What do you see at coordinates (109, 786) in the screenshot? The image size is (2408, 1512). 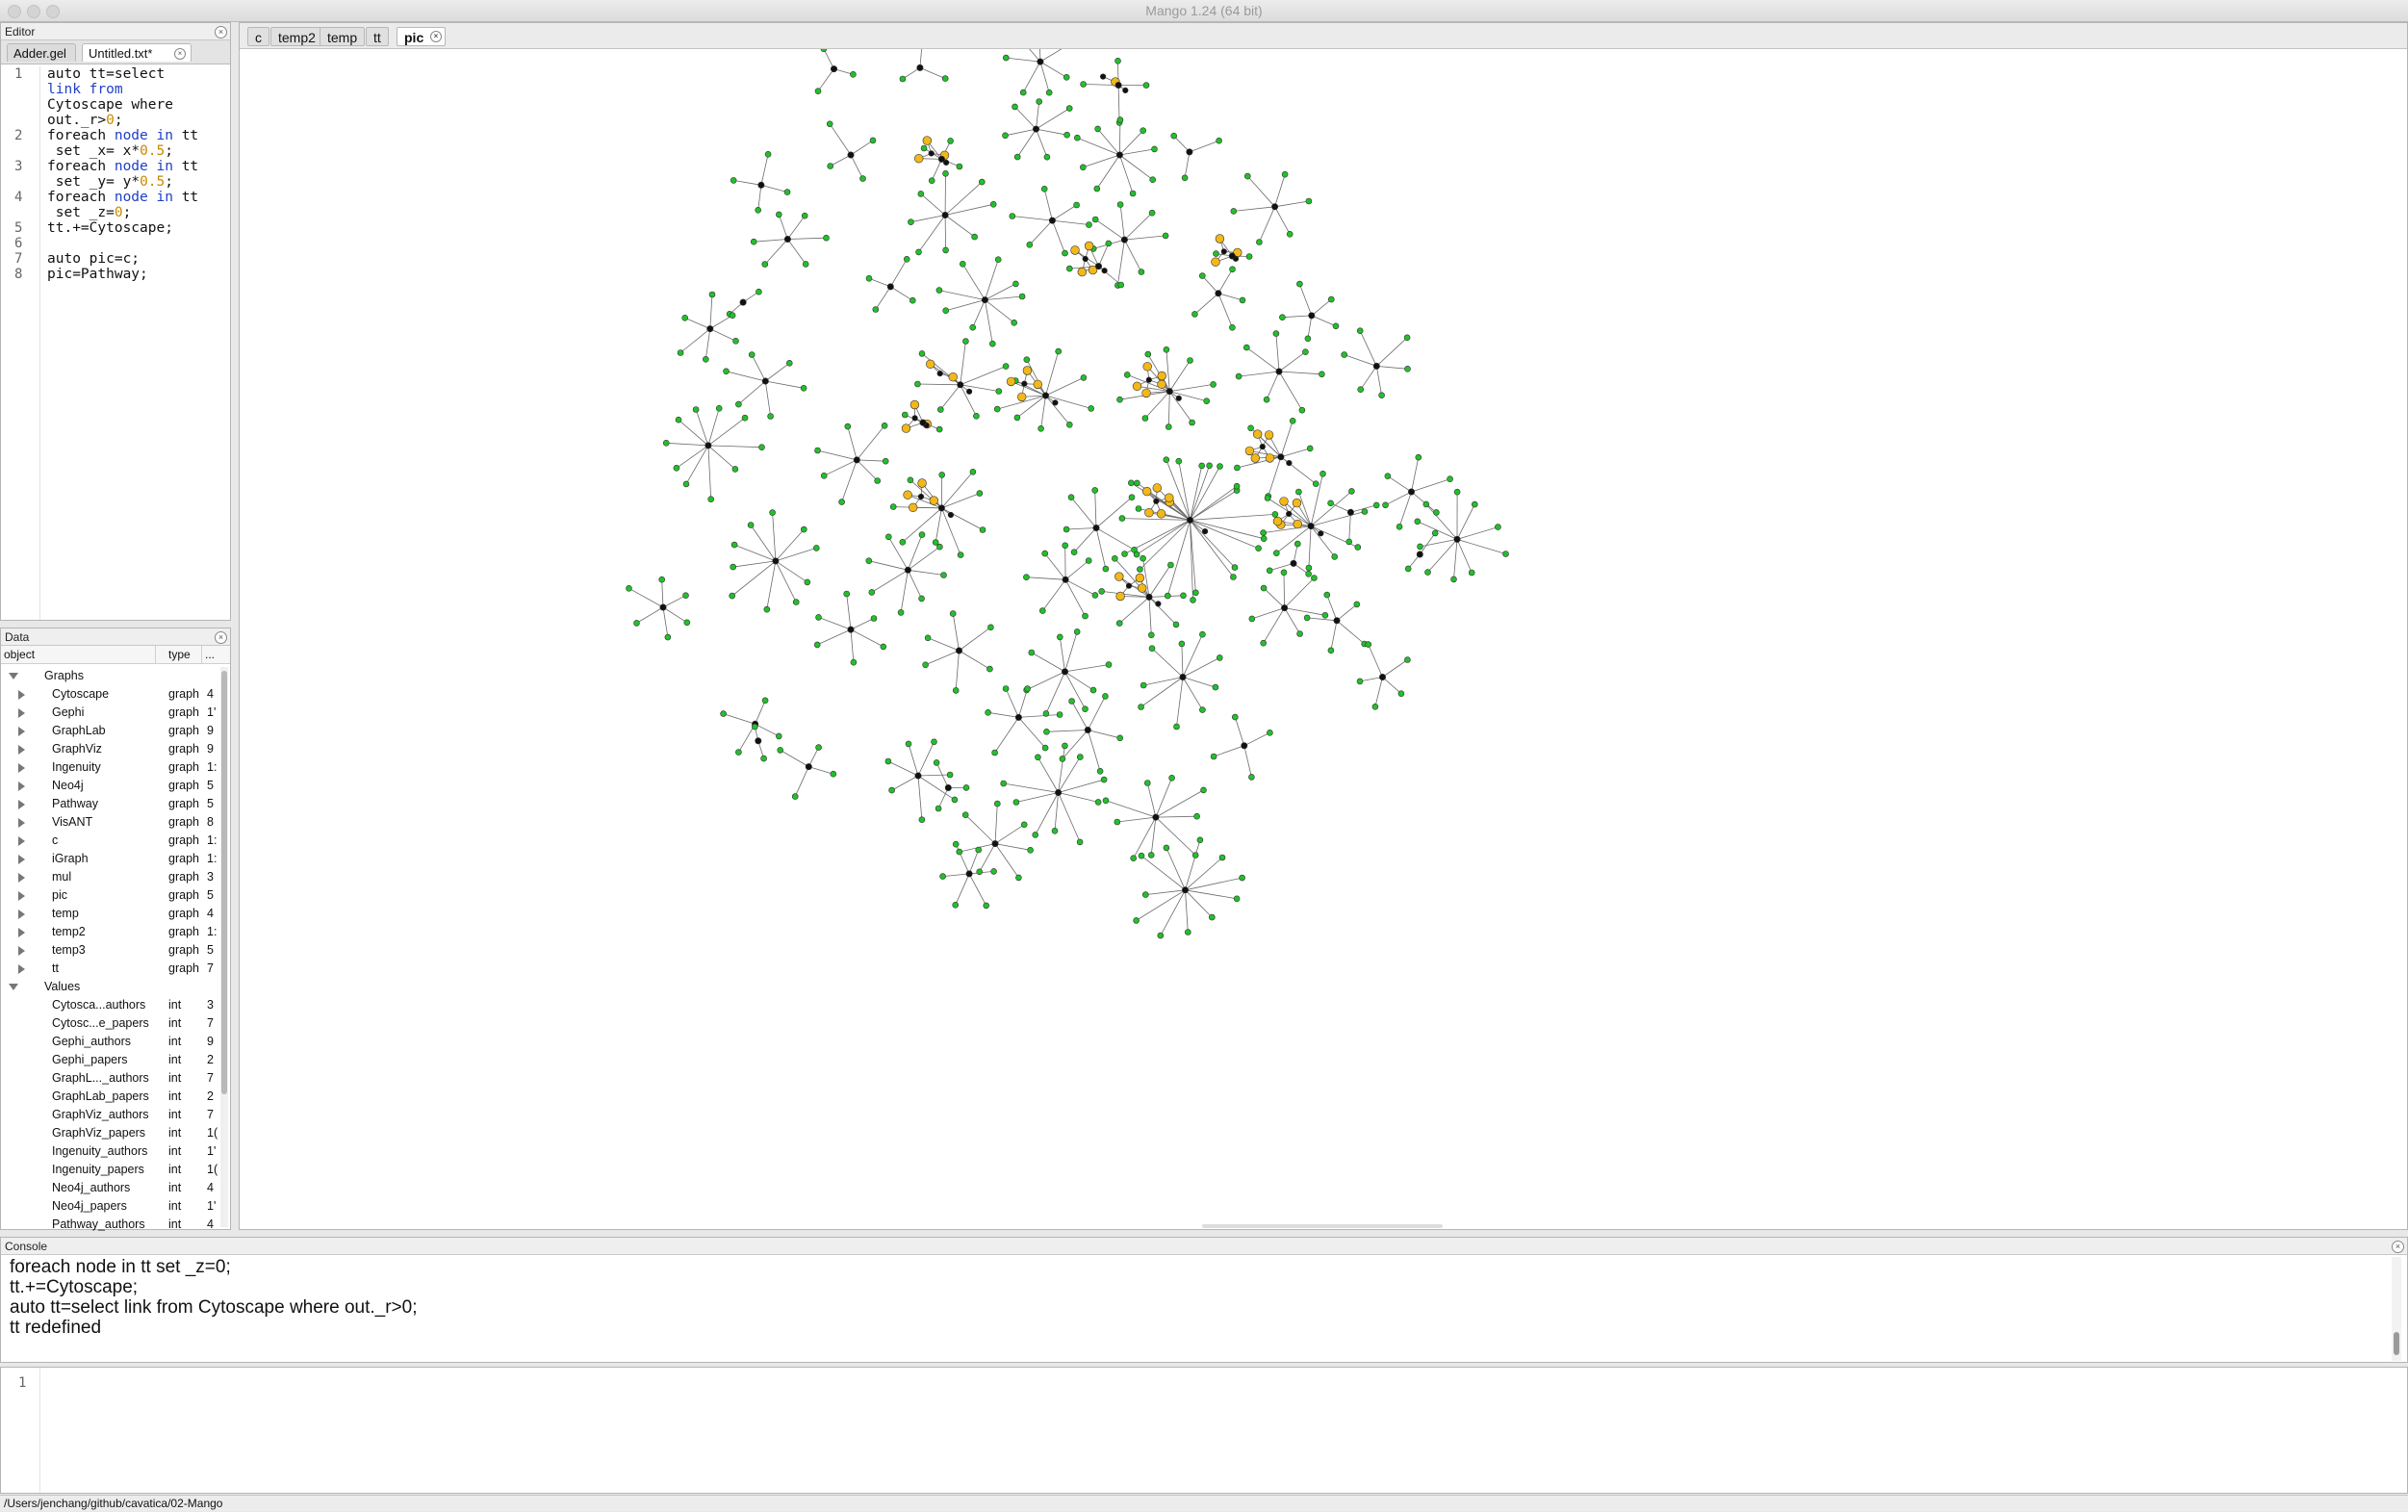 I see `tree-item: Neo4jgraph5` at bounding box center [109, 786].